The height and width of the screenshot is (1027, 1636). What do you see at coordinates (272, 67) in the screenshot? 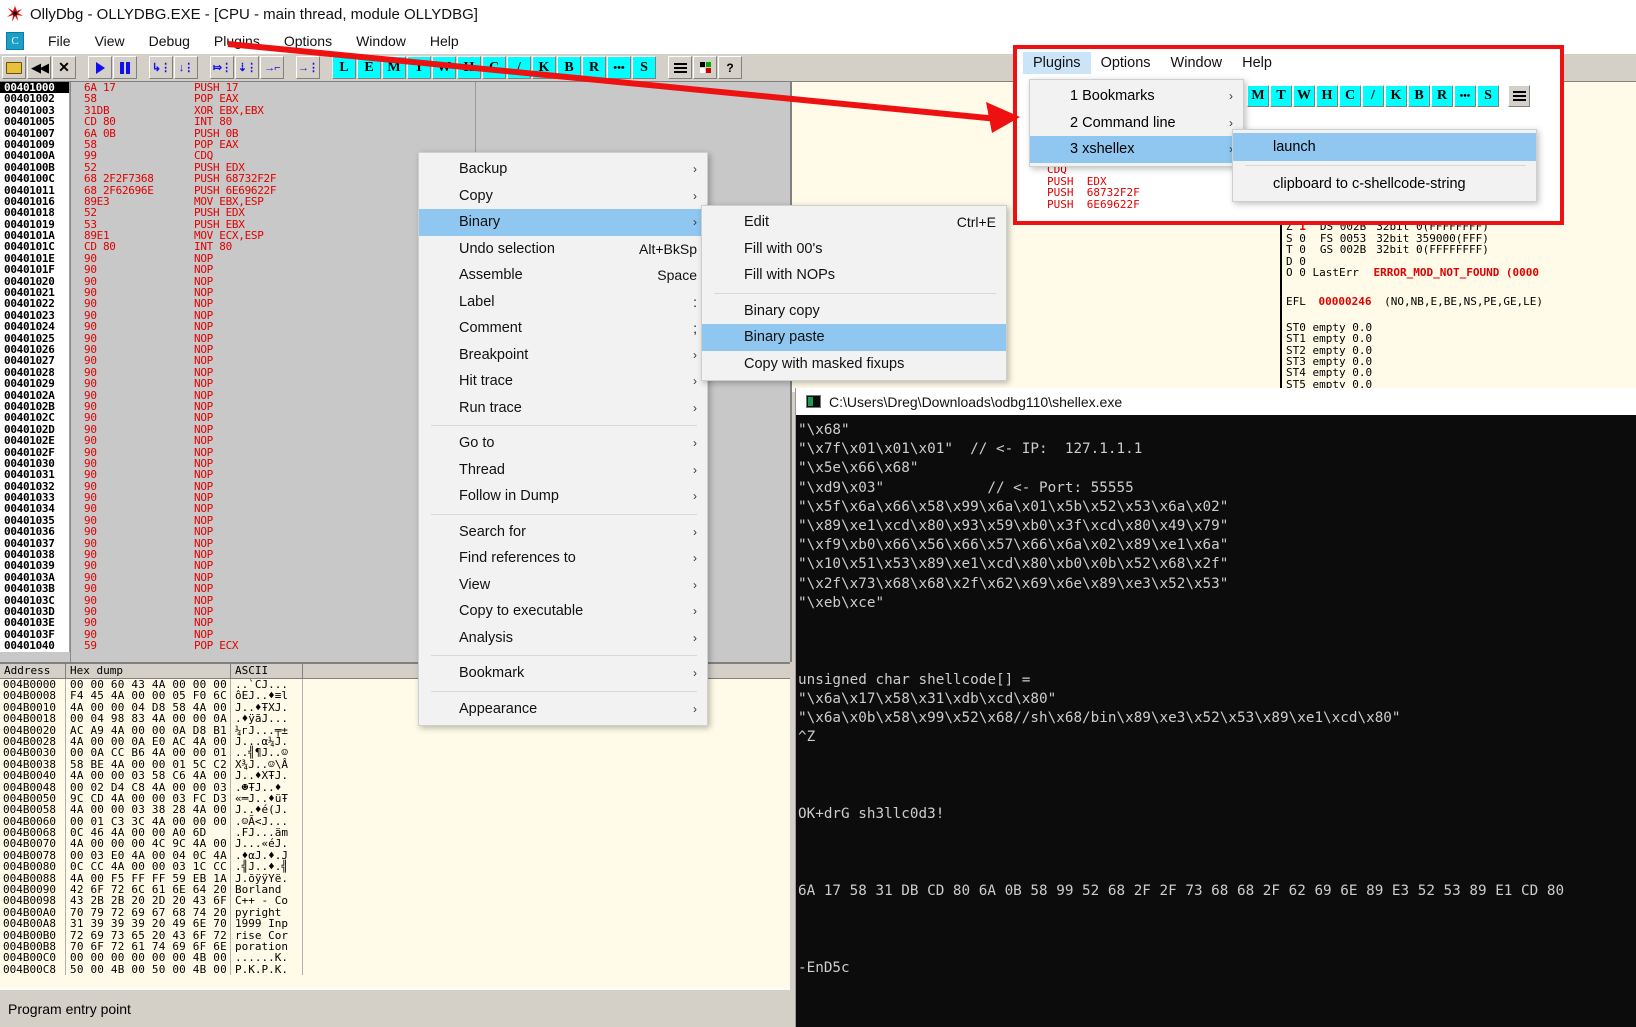
I see `execute-till-return-button: →⌐` at bounding box center [272, 67].